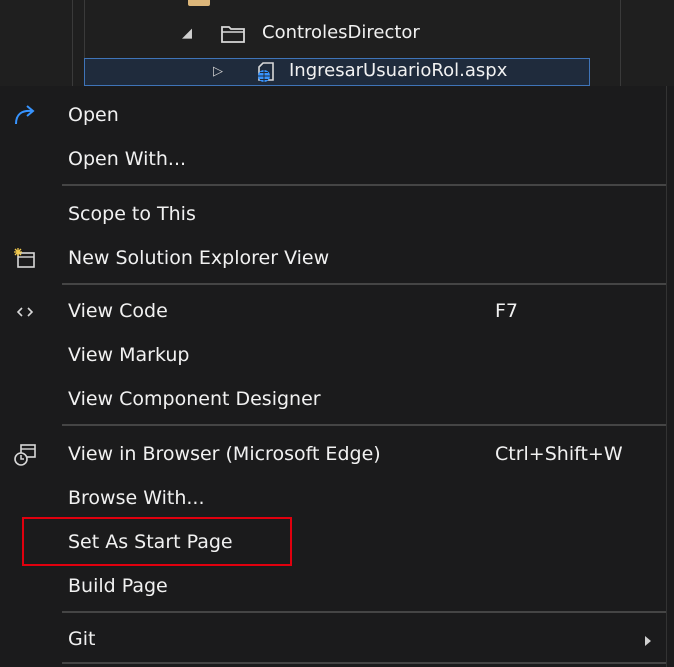  I want to click on file-label: IngresarUsuarioRol.aspx, so click(398, 70).